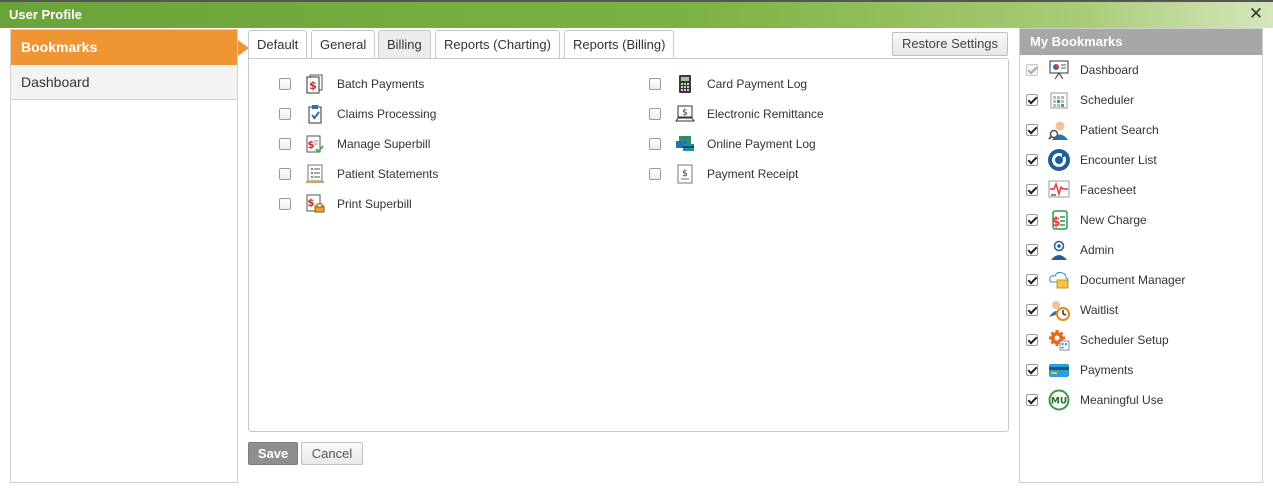  I want to click on mu-badge-icon: MU, so click(1059, 400).